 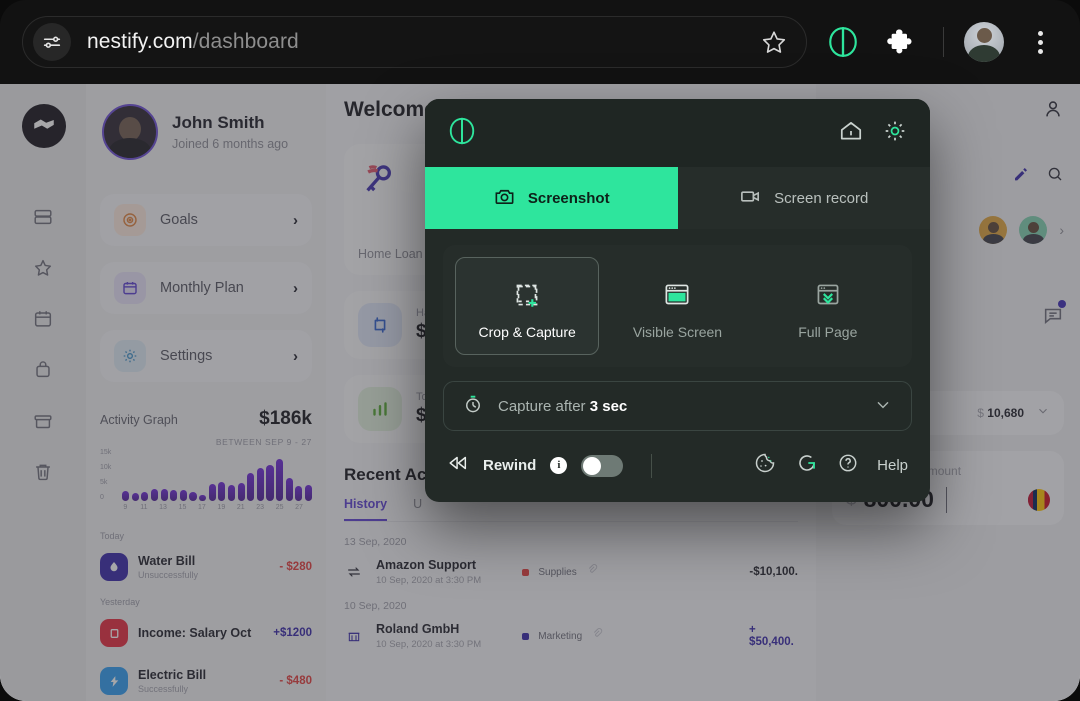 What do you see at coordinates (414, 42) in the screenshot?
I see `address-bar: nestify.com/dashboard` at bounding box center [414, 42].